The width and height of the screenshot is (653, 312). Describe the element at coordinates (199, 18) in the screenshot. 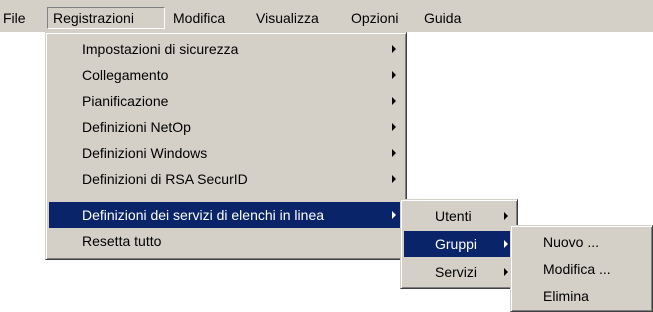

I see `menu-modifica: Modifica` at that location.